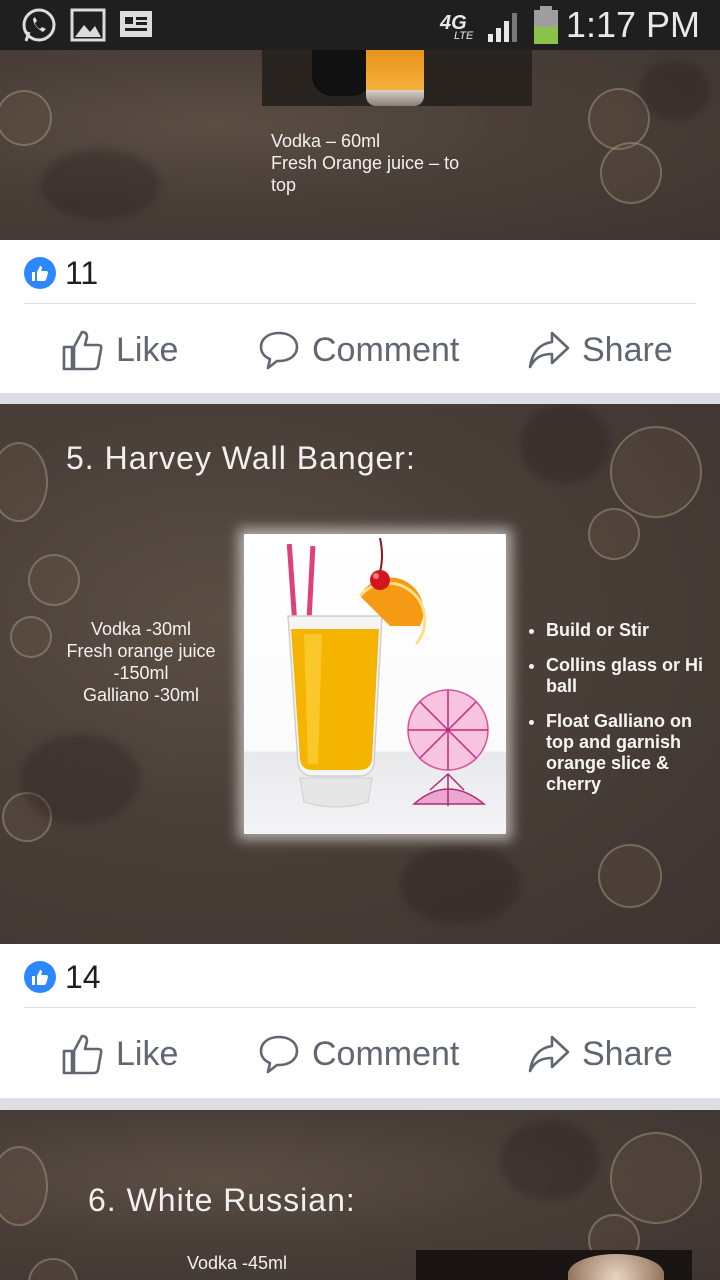  Describe the element at coordinates (284, 185) in the screenshot. I see `ingredient-line: top` at that location.